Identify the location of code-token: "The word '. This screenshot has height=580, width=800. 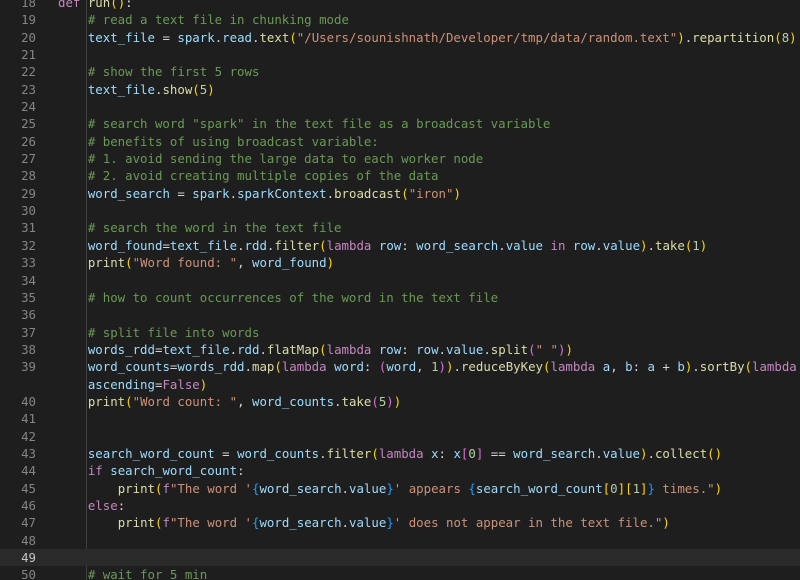
(210, 488).